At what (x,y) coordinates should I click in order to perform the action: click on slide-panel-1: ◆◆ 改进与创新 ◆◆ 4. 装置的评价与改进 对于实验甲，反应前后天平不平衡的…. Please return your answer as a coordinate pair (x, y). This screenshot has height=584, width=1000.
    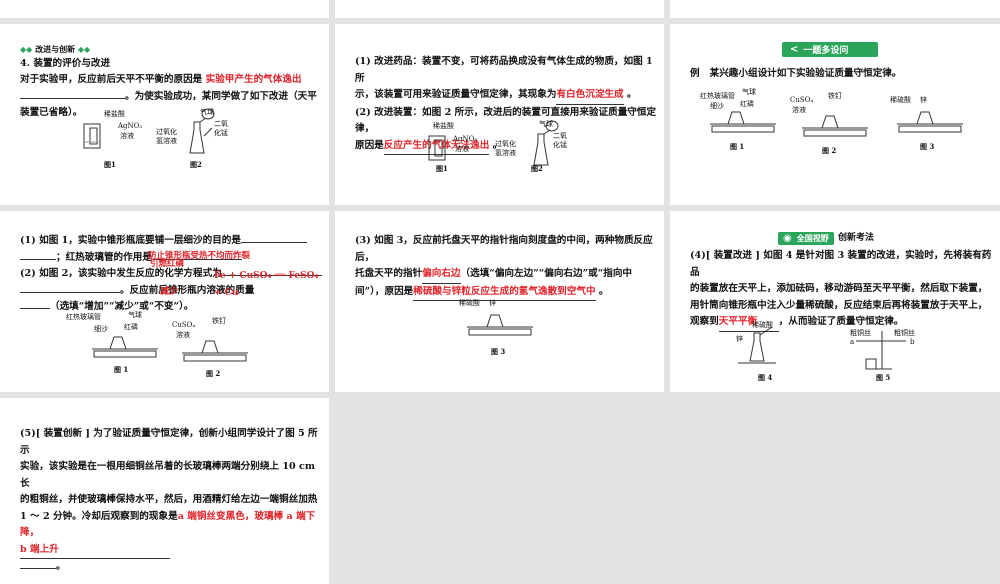
    Looking at the image, I should click on (164, 114).